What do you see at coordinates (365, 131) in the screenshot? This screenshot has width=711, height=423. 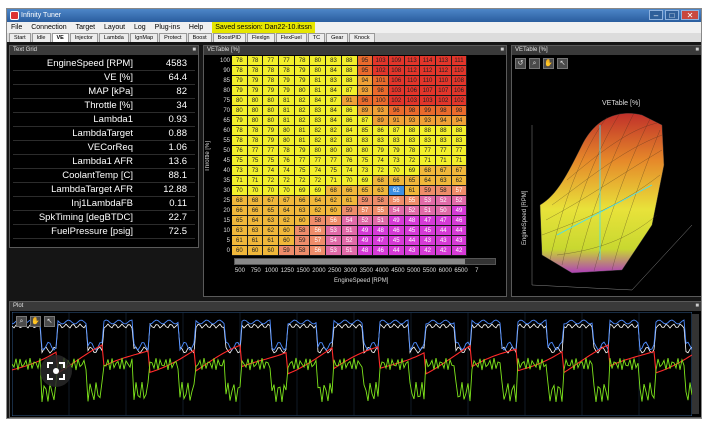 I see `ve-table-cell: 85` at bounding box center [365, 131].